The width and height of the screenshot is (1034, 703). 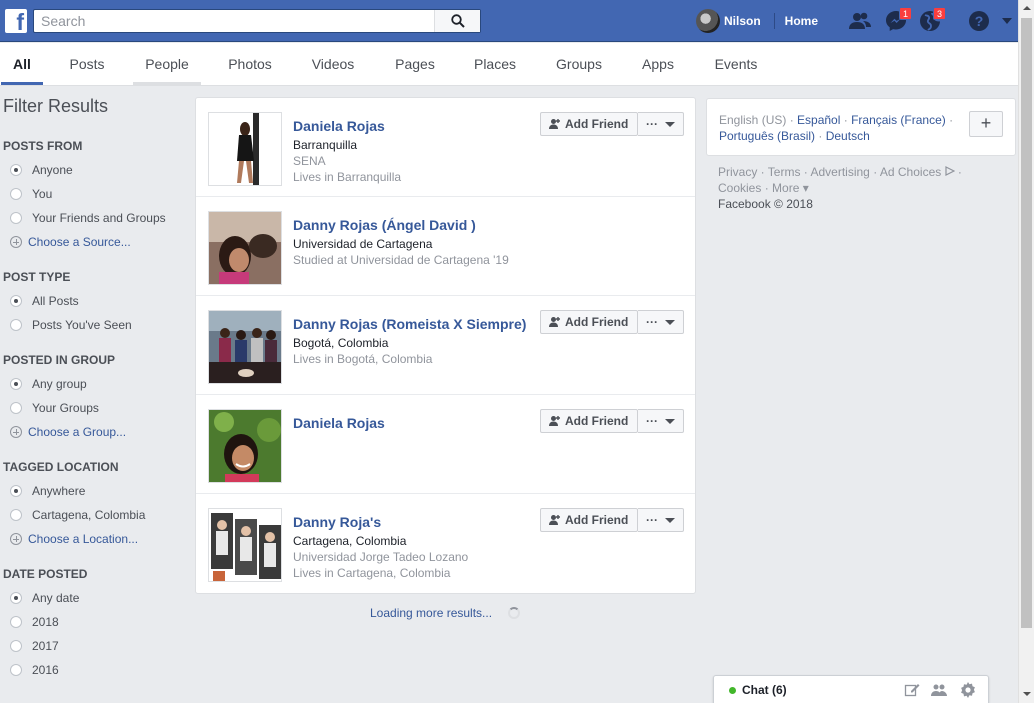 What do you see at coordinates (1027, 8) in the screenshot?
I see `scroll-up-arrow-icon` at bounding box center [1027, 8].